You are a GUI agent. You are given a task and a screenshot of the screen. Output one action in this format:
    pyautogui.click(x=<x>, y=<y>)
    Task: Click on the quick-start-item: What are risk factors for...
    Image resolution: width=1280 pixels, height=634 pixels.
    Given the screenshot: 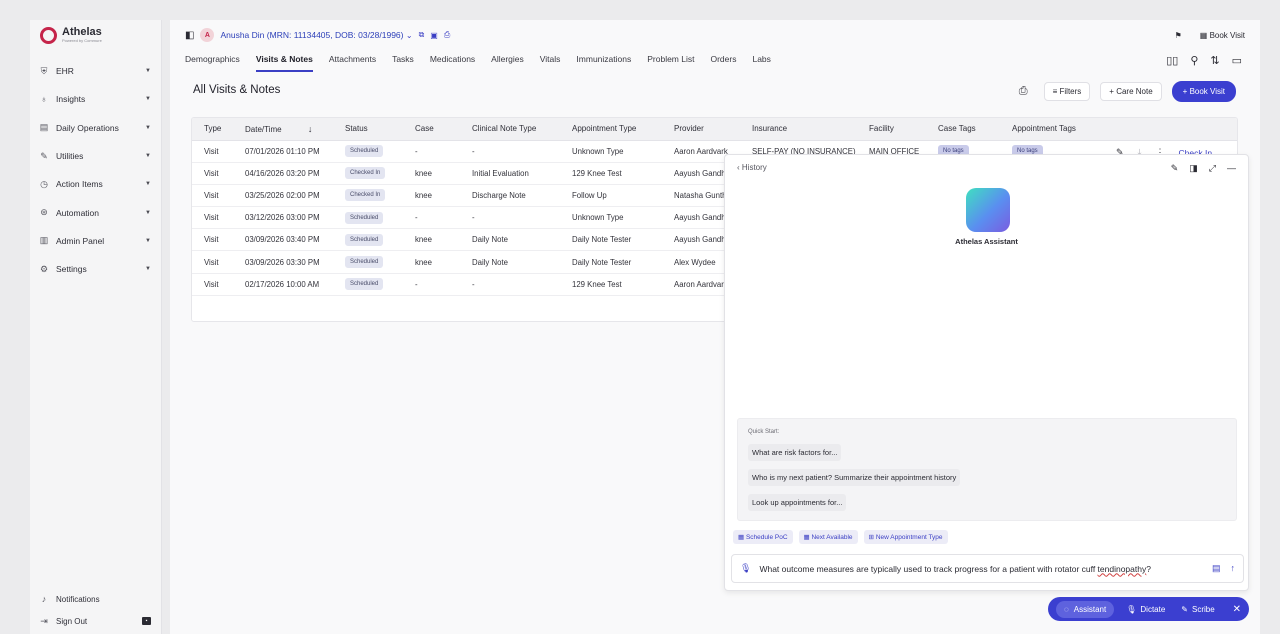 What is the action you would take?
    pyautogui.click(x=795, y=452)
    